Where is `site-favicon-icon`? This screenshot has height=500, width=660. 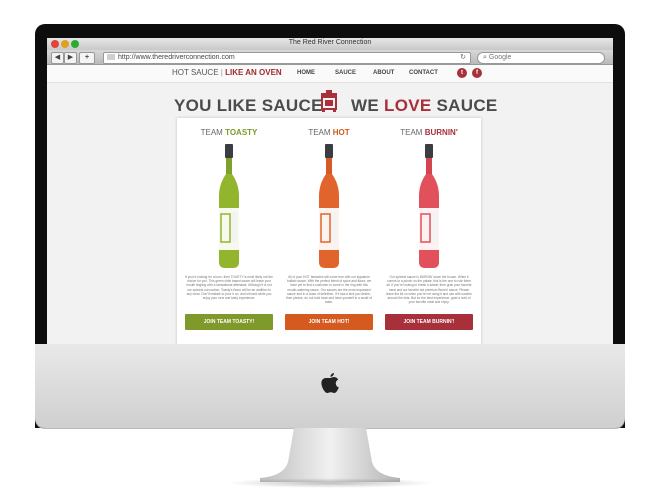 site-favicon-icon is located at coordinates (111, 57).